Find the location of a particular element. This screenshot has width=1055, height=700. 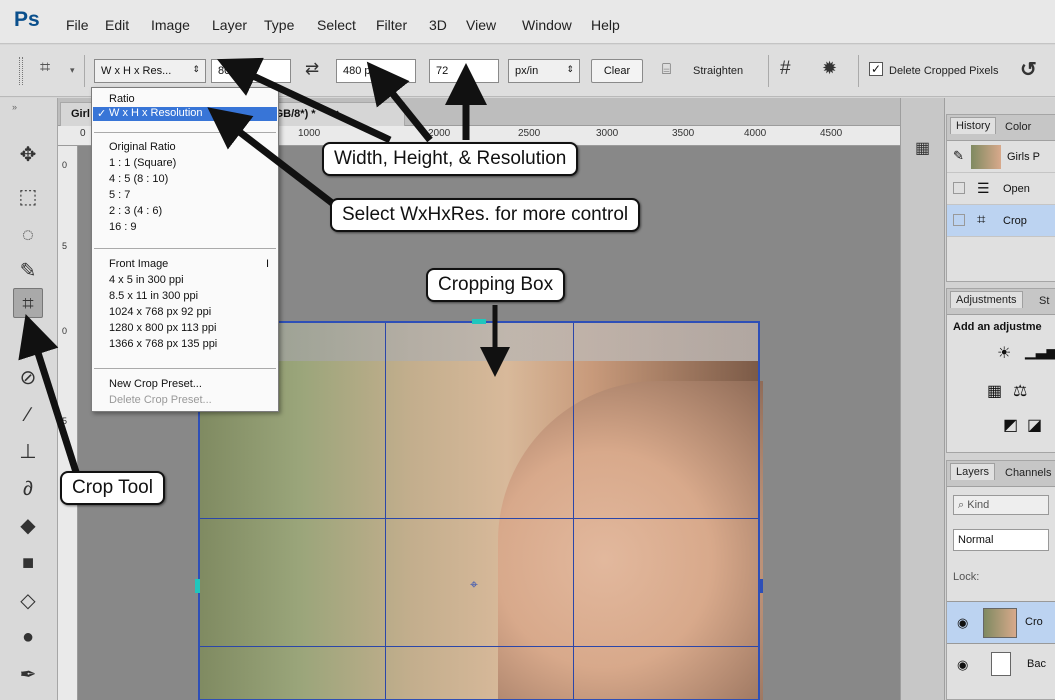

blur-tool-icon: ◇ is located at coordinates (28, 601).